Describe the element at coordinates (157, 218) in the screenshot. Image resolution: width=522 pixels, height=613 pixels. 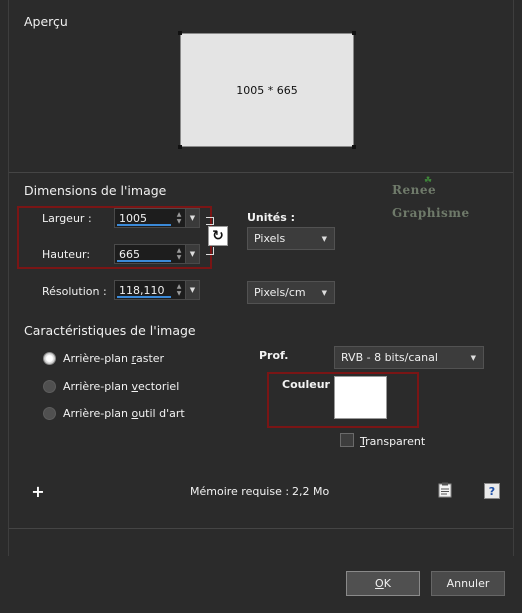
I see `width-input: 1005 ▲ ▼ ▼` at that location.